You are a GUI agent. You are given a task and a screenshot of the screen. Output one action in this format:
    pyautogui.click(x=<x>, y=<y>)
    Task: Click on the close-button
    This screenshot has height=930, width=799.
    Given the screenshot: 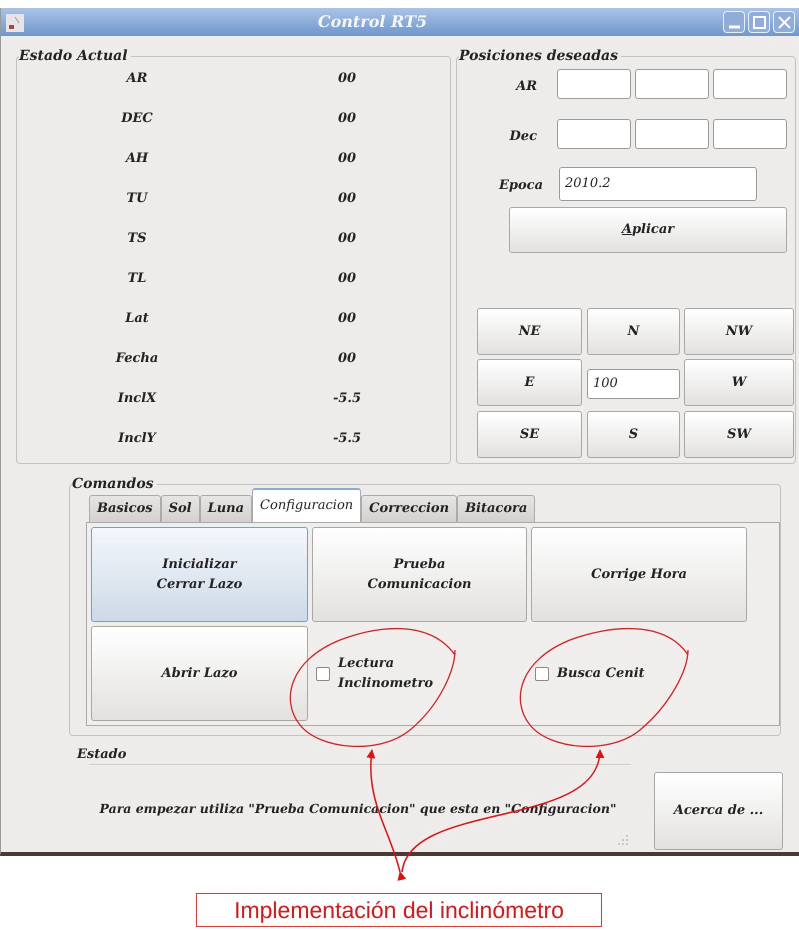 What is the action you would take?
    pyautogui.click(x=784, y=22)
    